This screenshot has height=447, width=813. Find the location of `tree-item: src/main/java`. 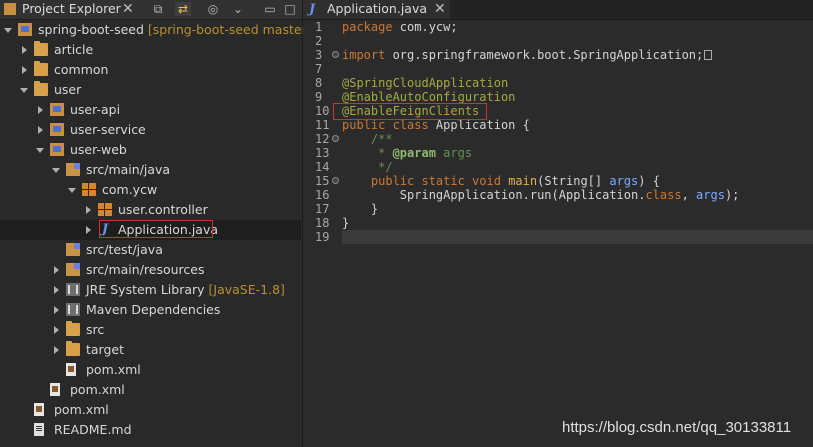

tree-item: src/main/java is located at coordinates (150, 170).